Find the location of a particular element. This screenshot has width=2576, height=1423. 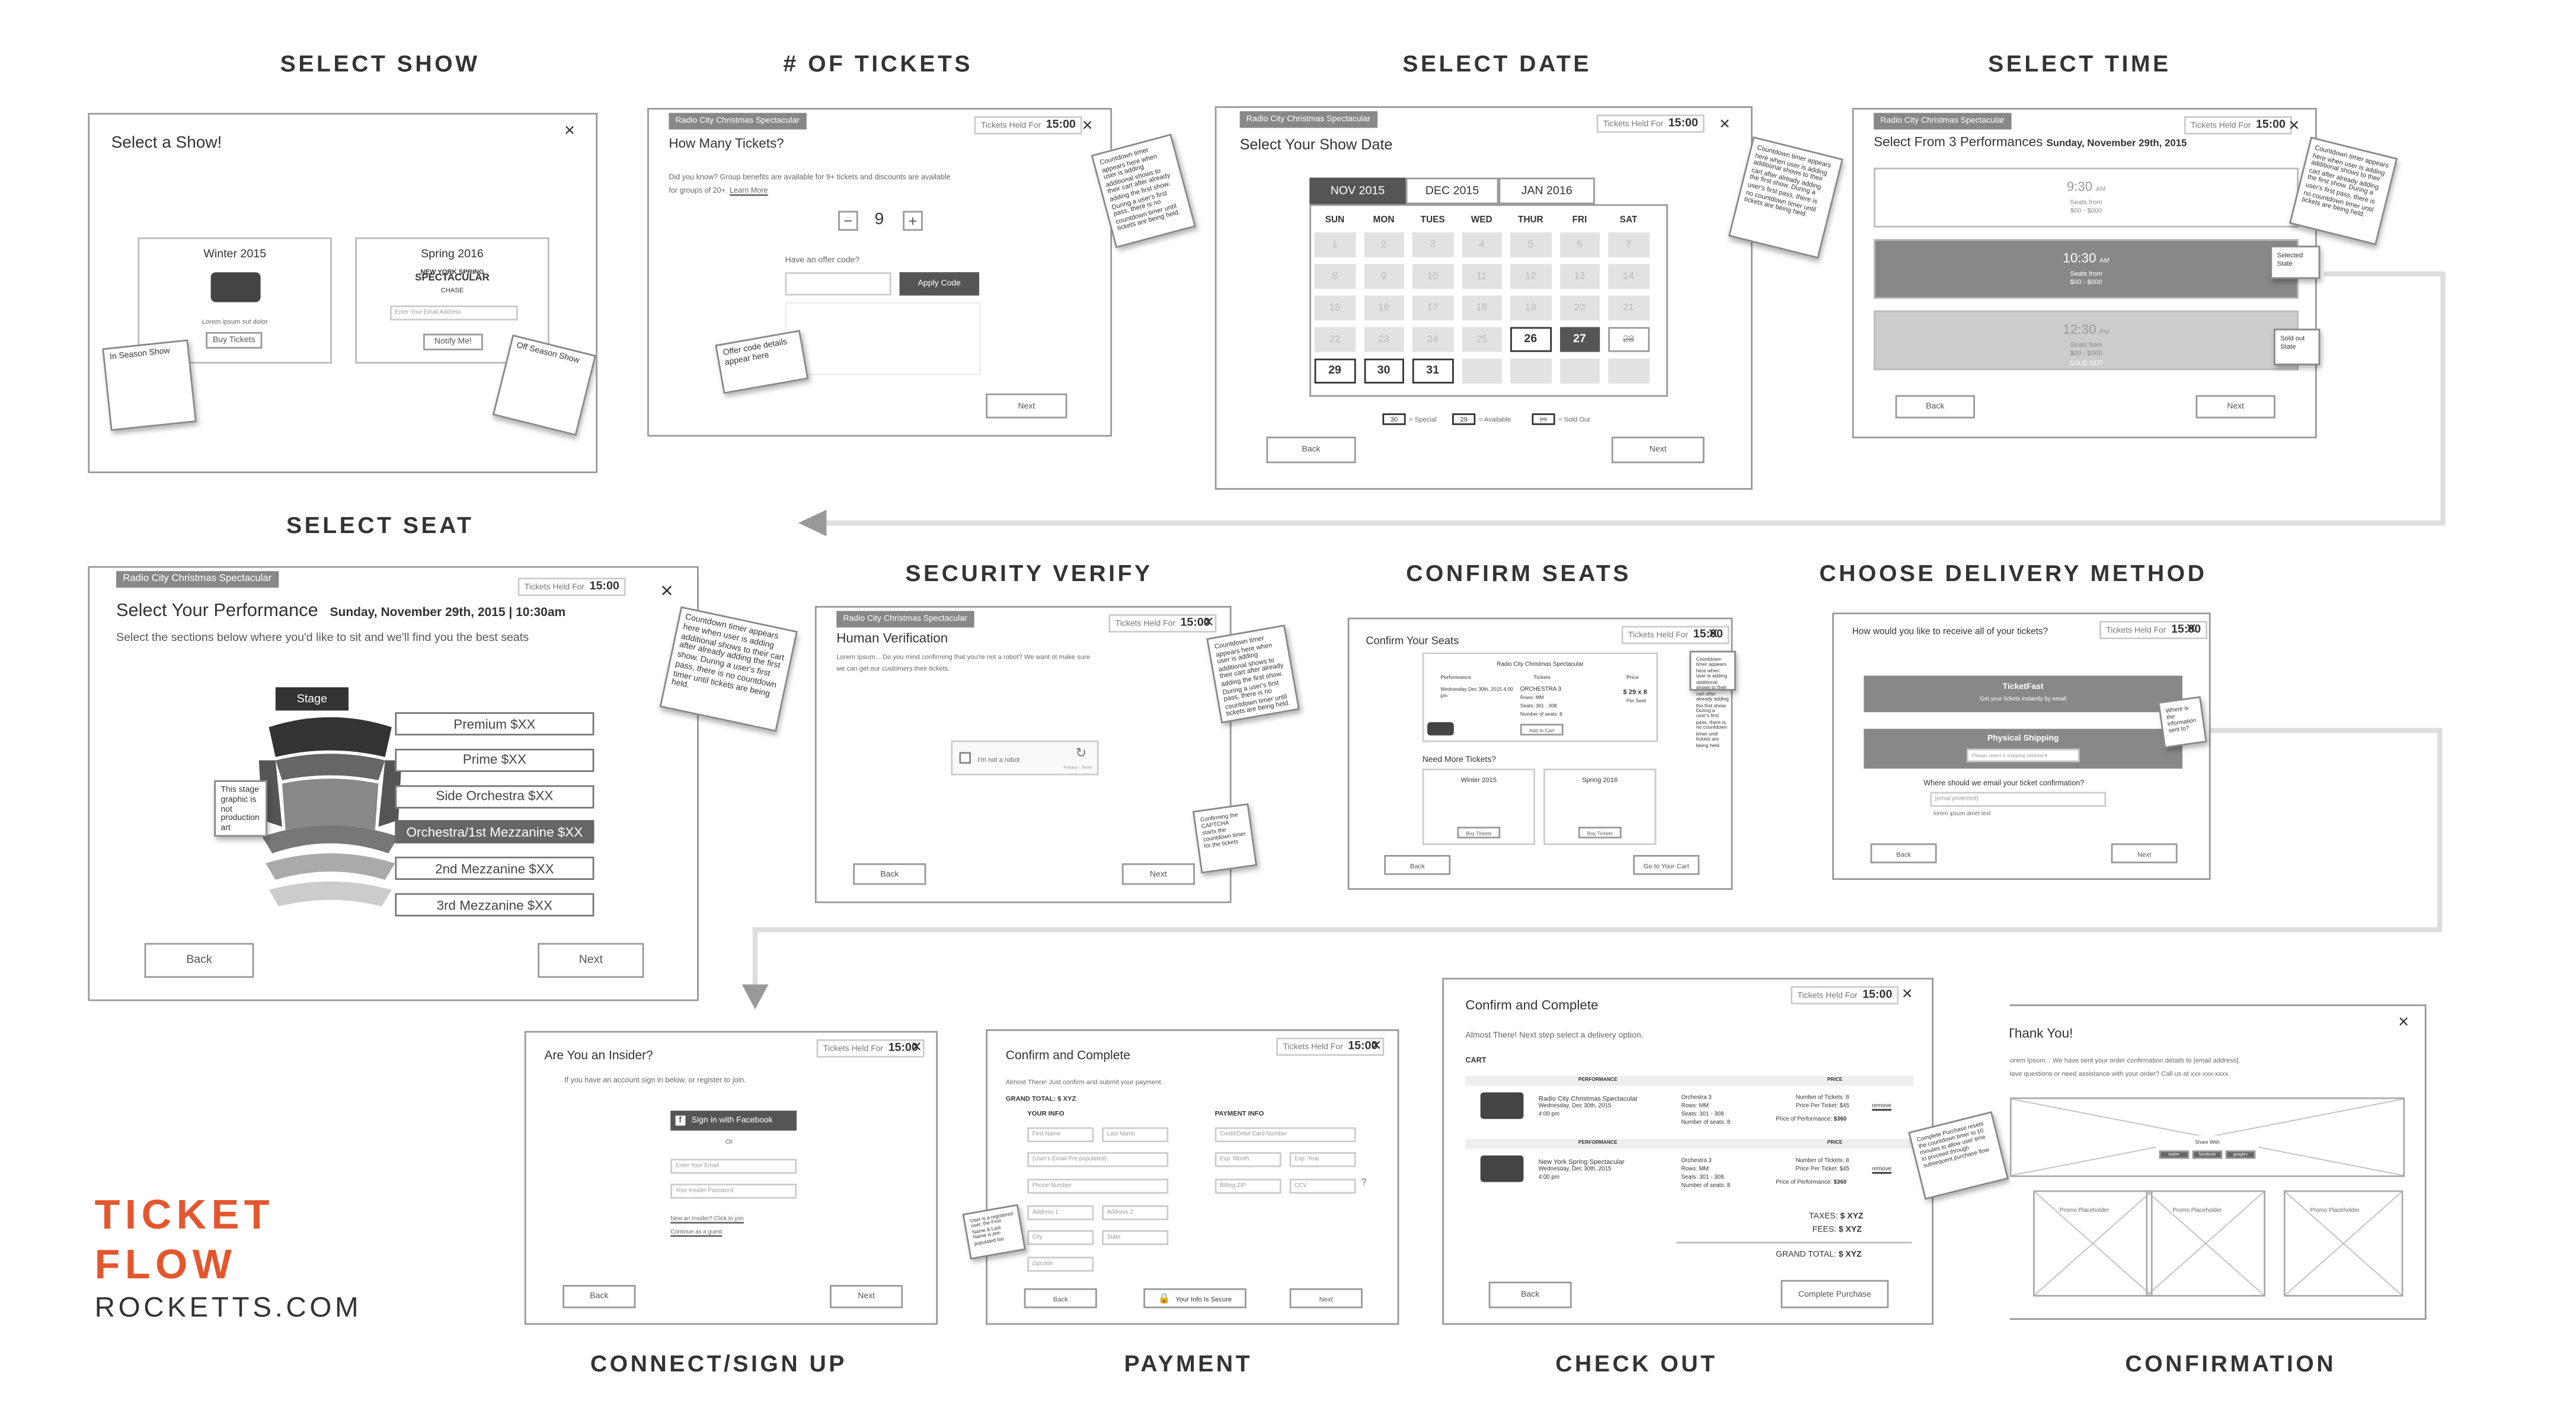

section-rear is located at coordinates (330, 894).